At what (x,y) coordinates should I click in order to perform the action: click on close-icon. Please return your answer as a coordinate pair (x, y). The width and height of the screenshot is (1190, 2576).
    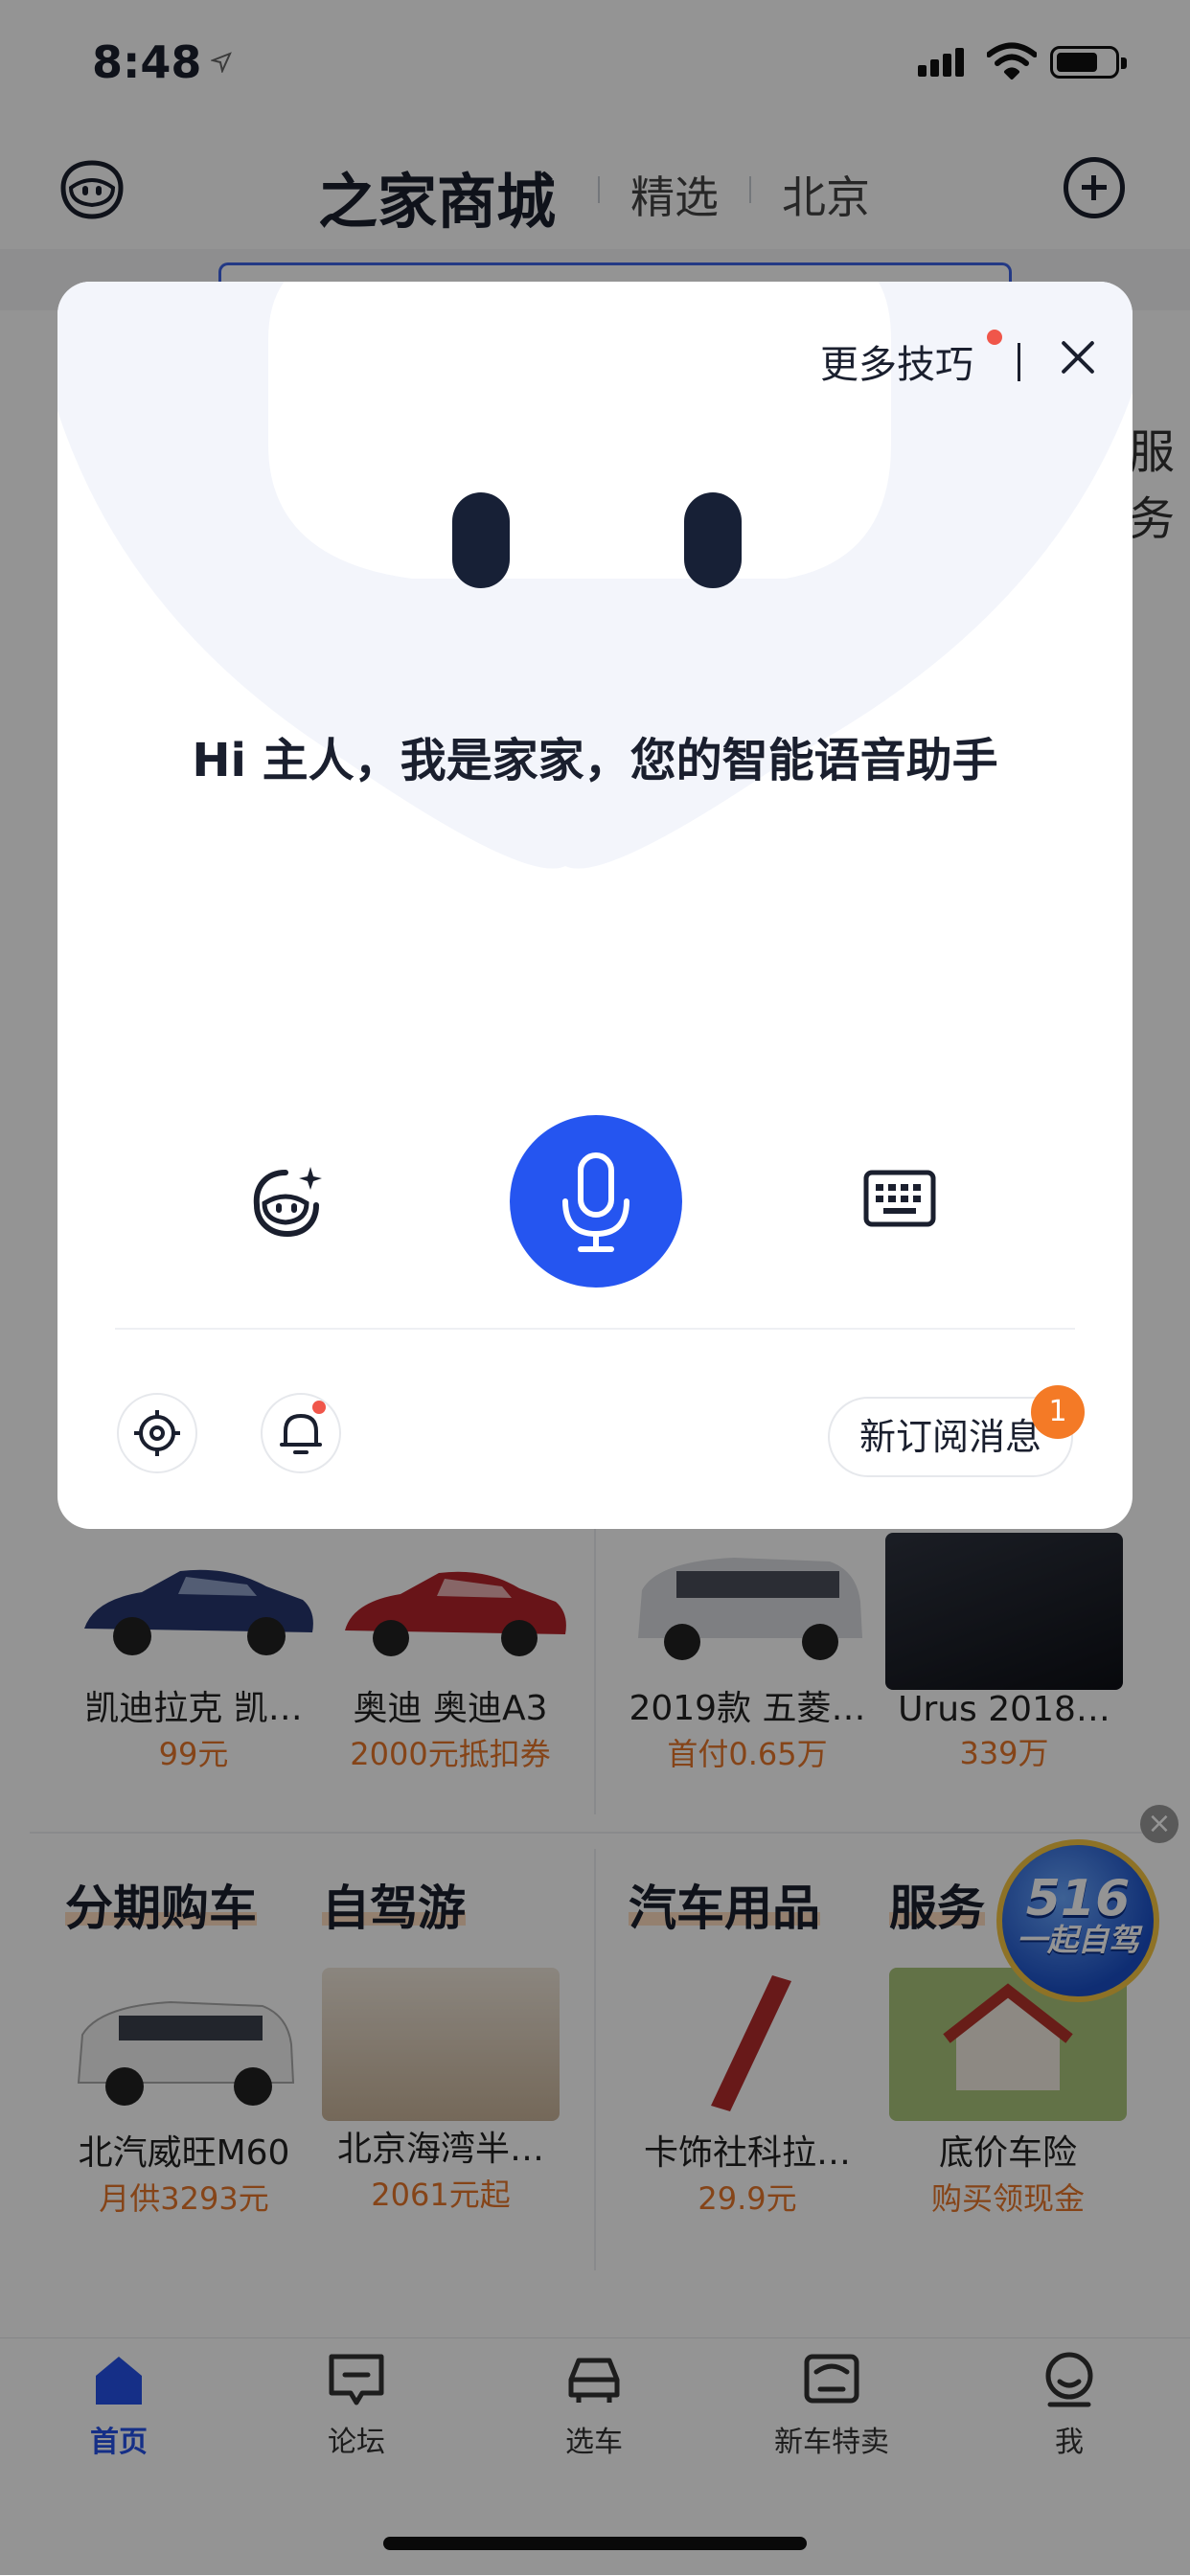
    Looking at the image, I should click on (1078, 357).